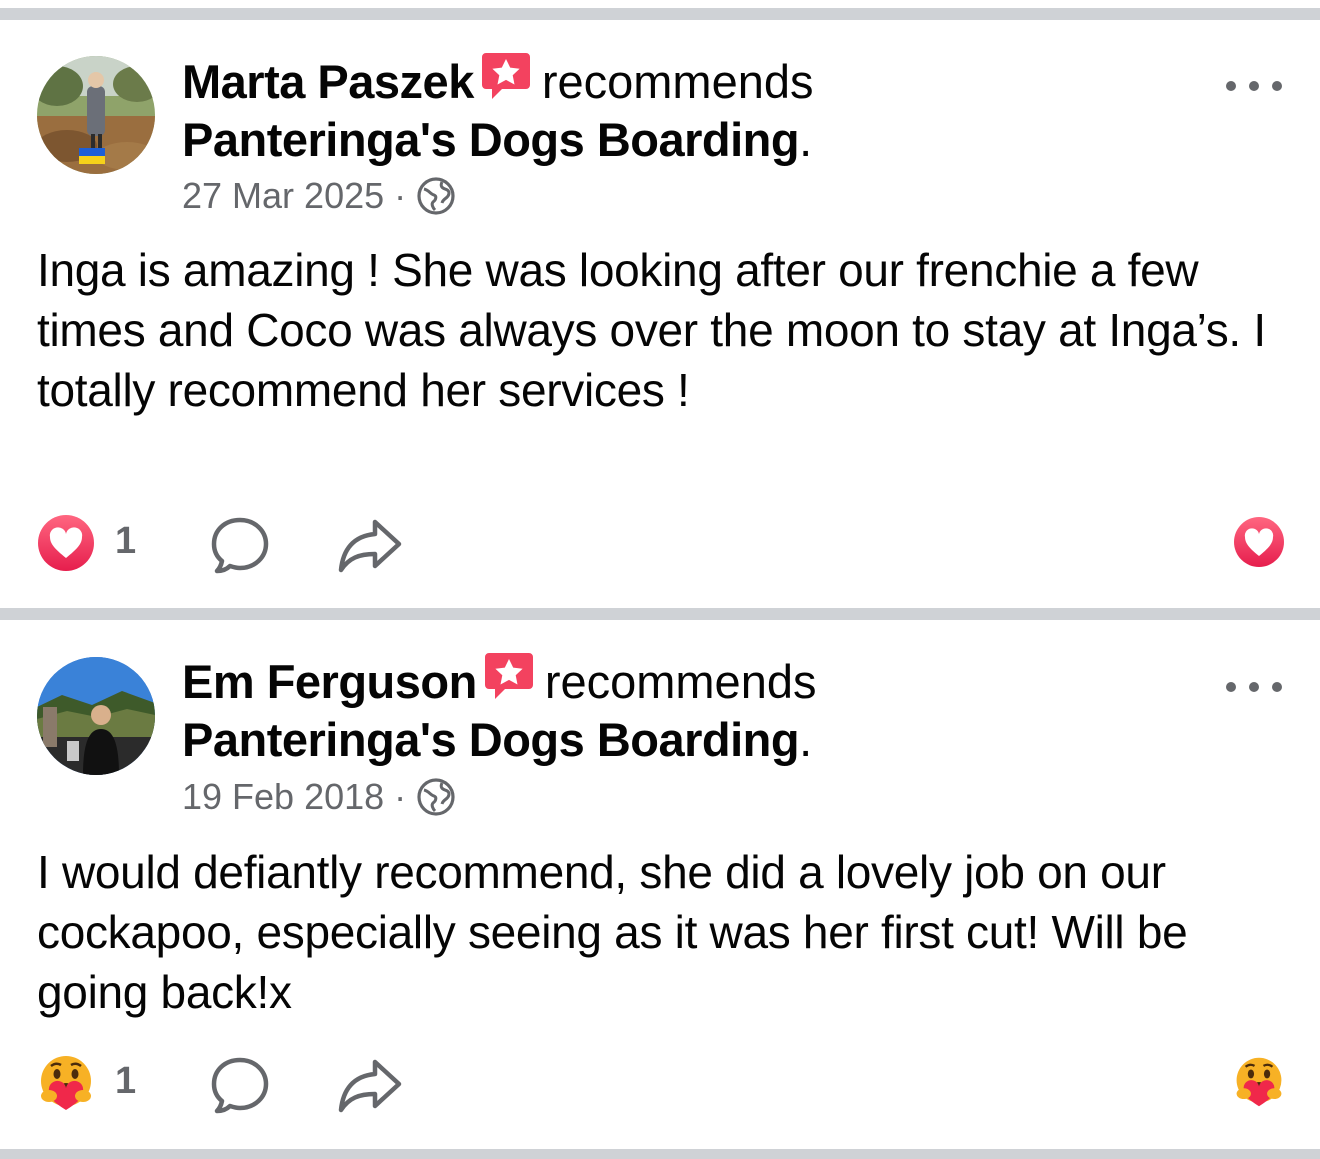  What do you see at coordinates (66, 543) in the screenshot?
I see `heart-reaction-icon` at bounding box center [66, 543].